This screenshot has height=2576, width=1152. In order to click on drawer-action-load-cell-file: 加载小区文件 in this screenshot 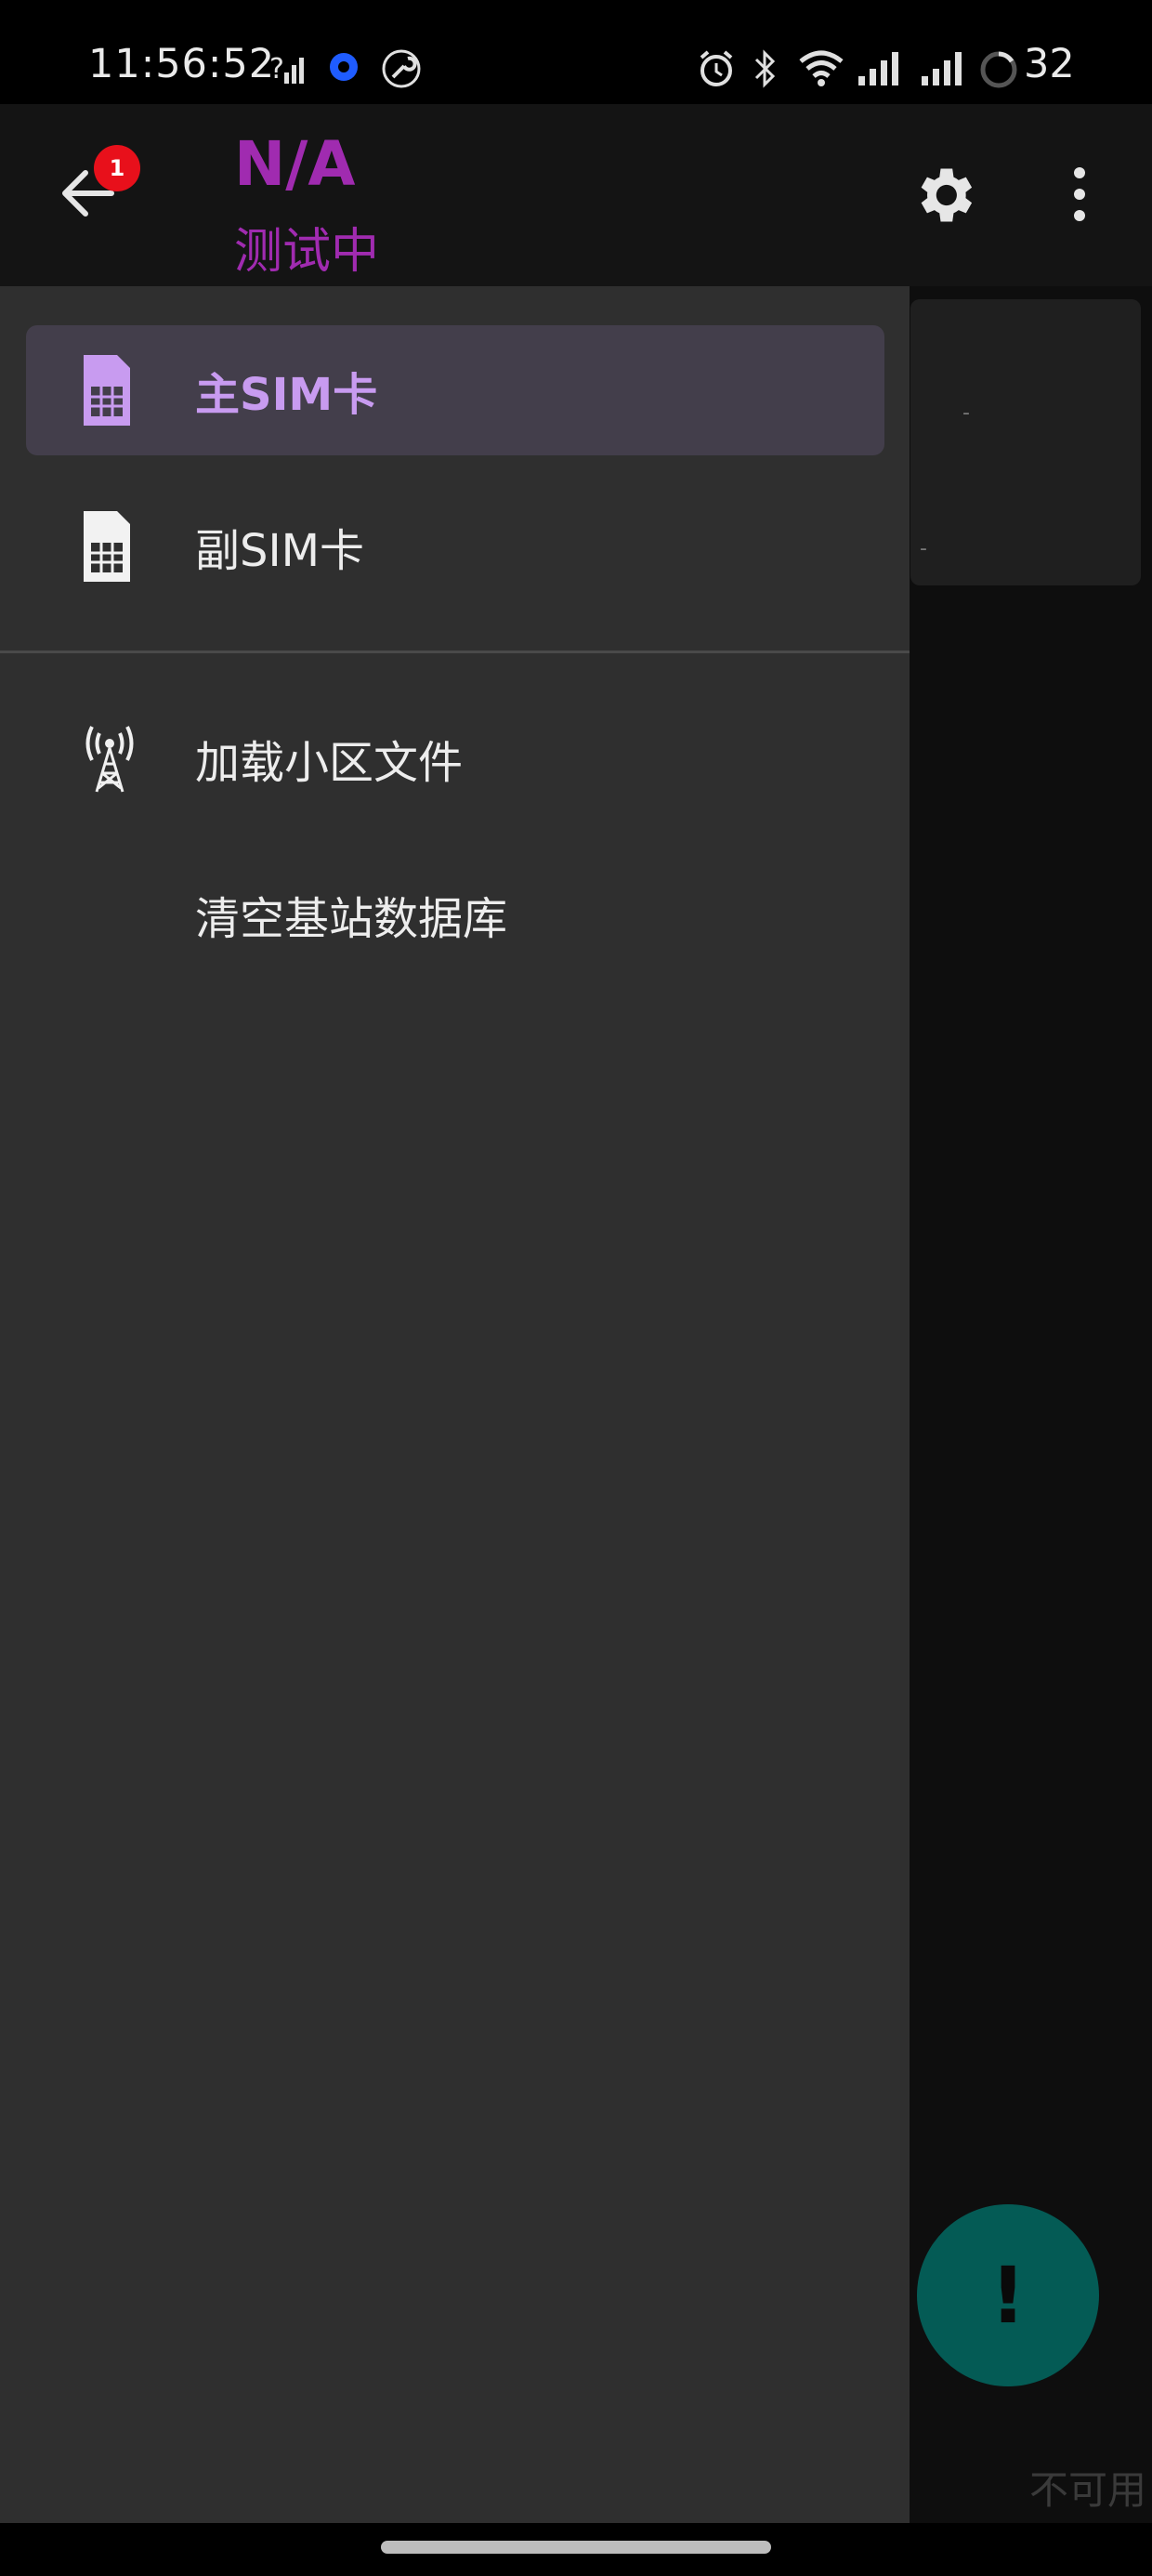, I will do `click(455, 758)`.